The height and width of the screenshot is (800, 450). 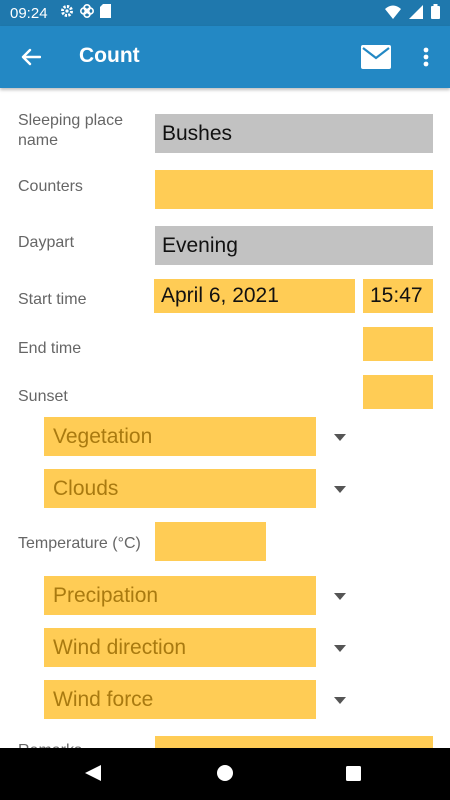 What do you see at coordinates (210, 541) in the screenshot?
I see `temperature-field` at bounding box center [210, 541].